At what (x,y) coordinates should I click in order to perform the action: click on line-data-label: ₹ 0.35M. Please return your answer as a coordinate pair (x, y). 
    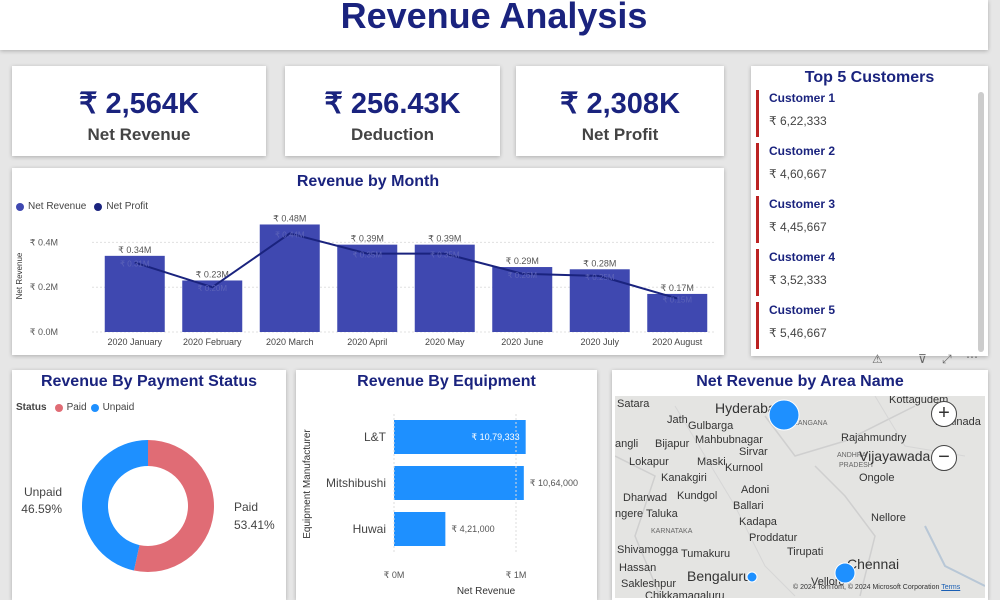
    Looking at the image, I should click on (367, 255).